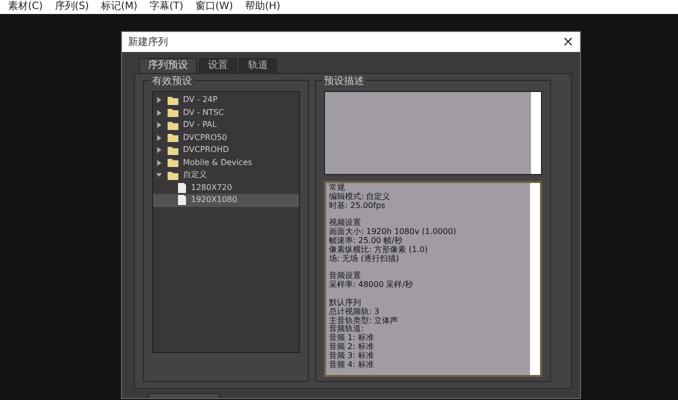 This screenshot has height=400, width=678. What do you see at coordinates (211, 188) in the screenshot?
I see `item-label: 1280X720` at bounding box center [211, 188].